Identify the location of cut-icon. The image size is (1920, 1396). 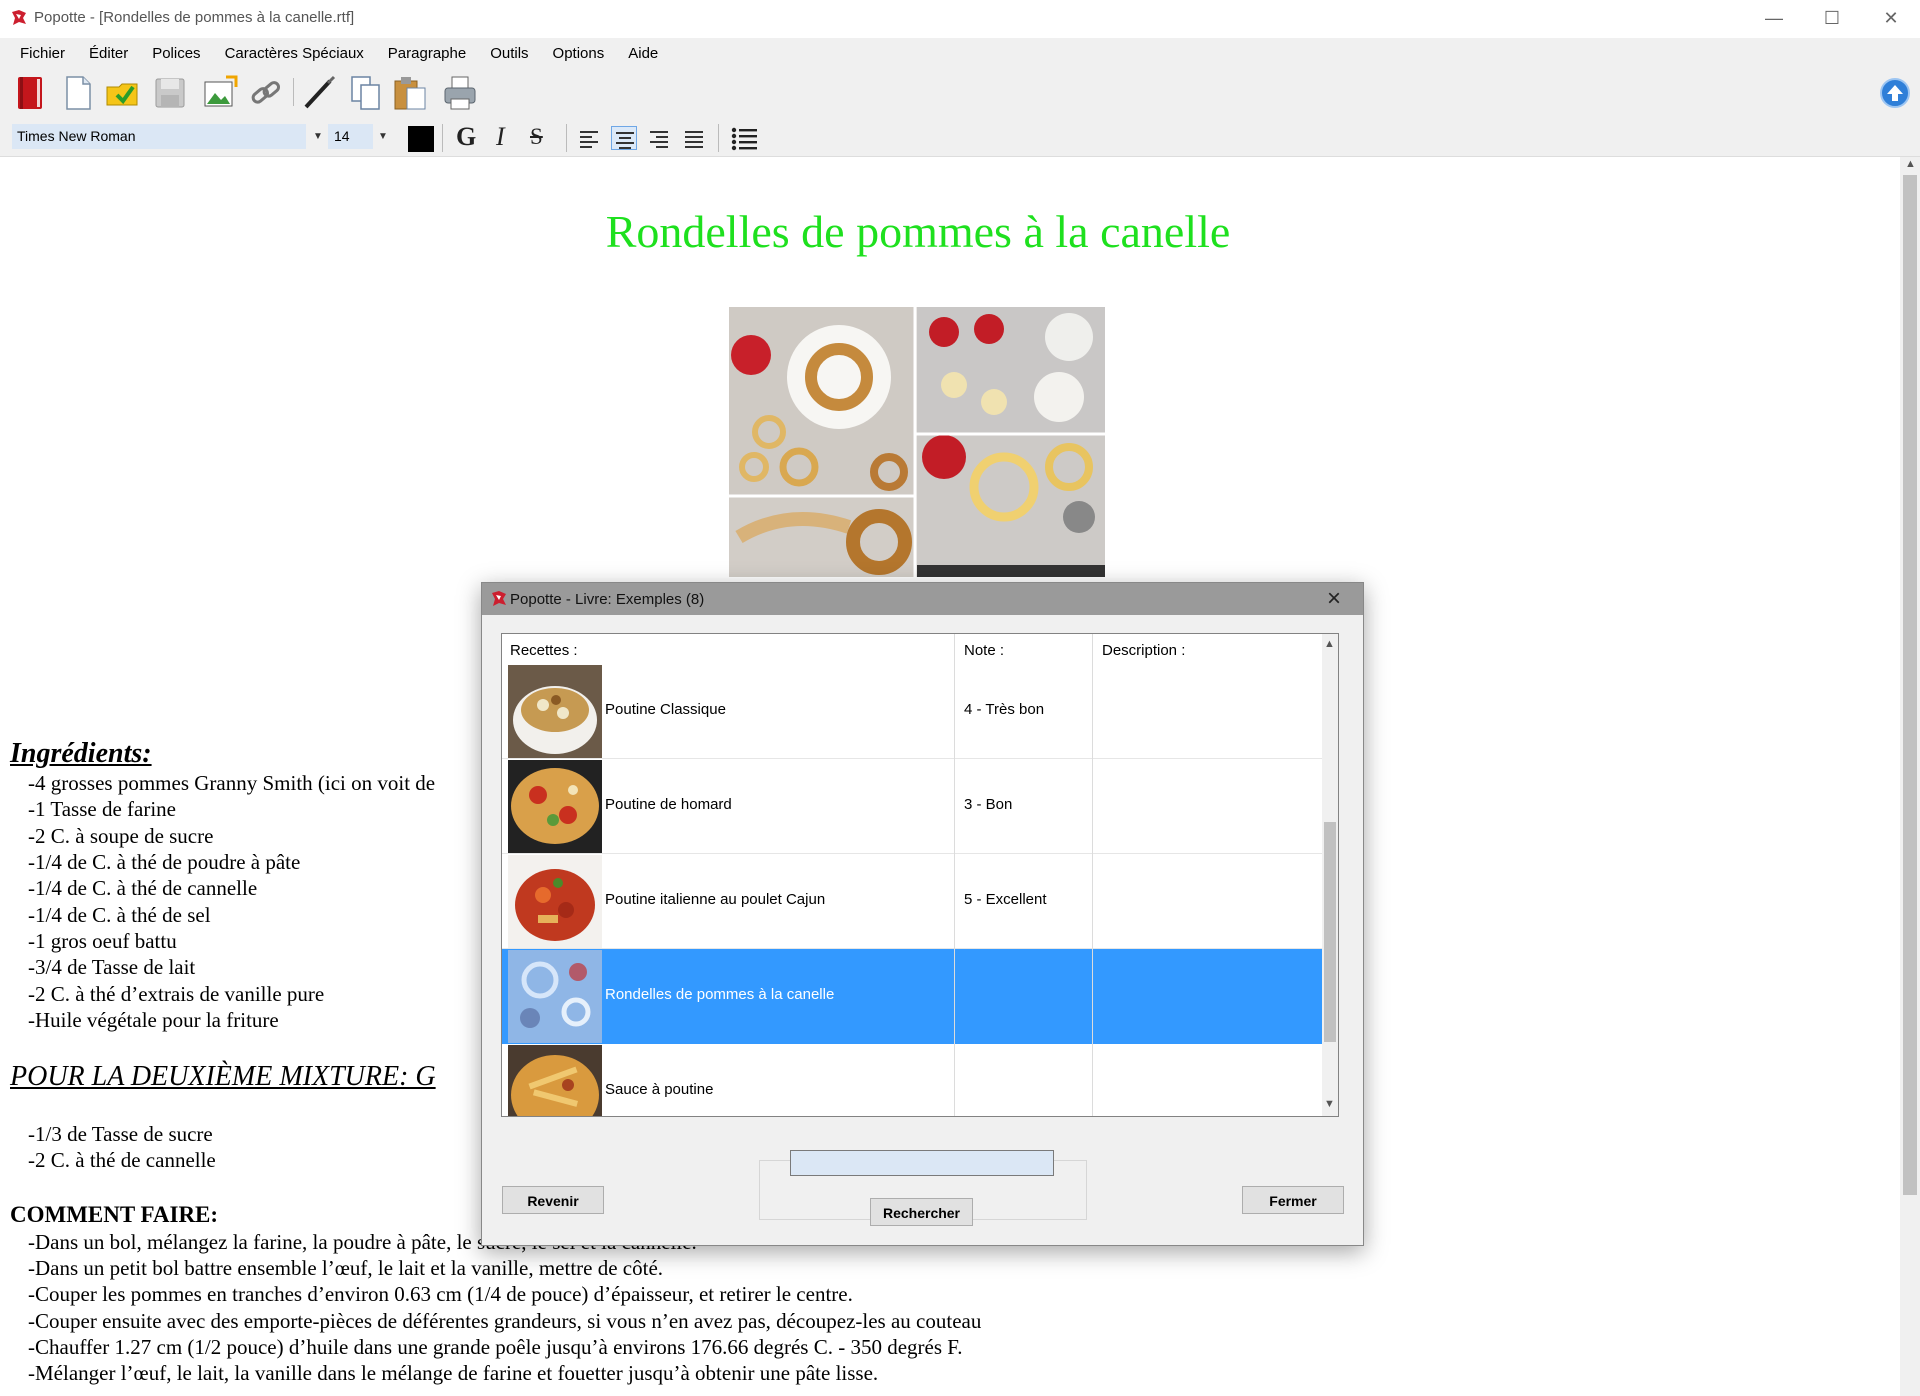
(320, 93).